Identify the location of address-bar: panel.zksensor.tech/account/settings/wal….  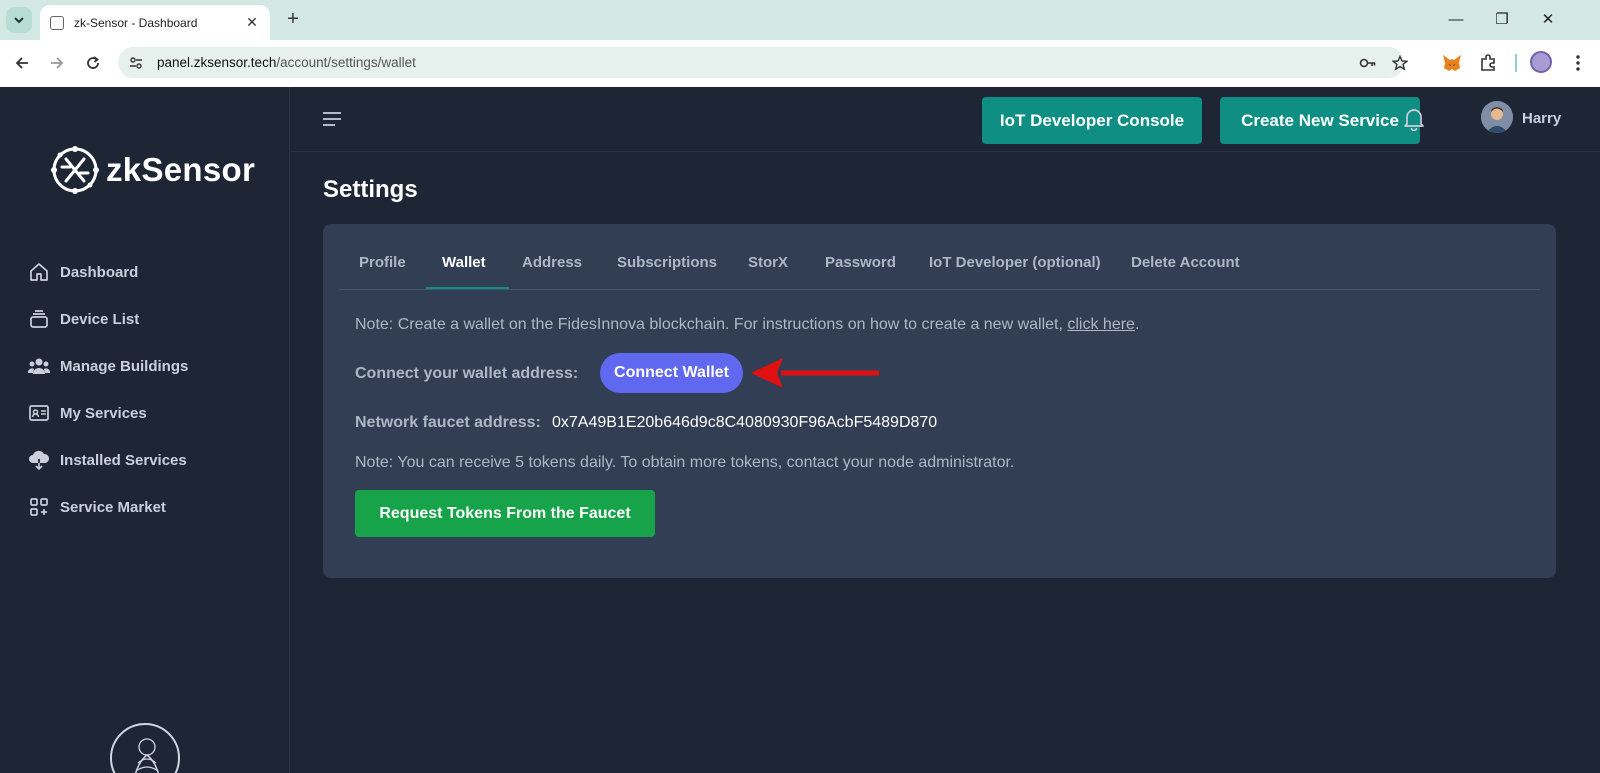
(763, 62).